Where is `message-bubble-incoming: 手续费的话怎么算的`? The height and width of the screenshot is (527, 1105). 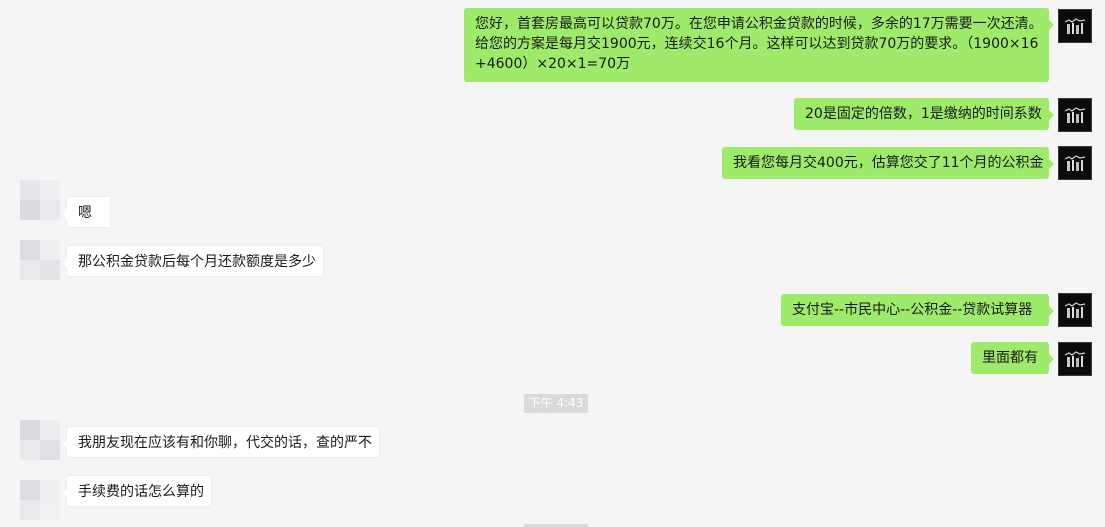
message-bubble-incoming: 手续费的话怎么算的 is located at coordinates (136, 491).